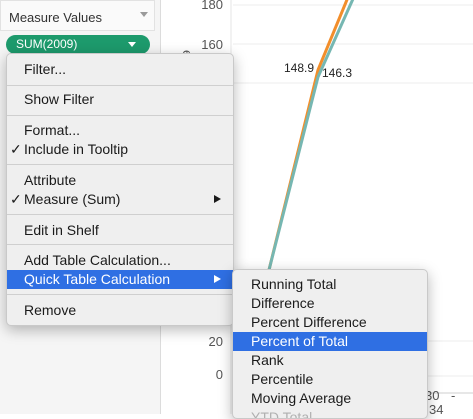 The height and width of the screenshot is (419, 473). I want to click on pill-dropdown-icon, so click(132, 44).